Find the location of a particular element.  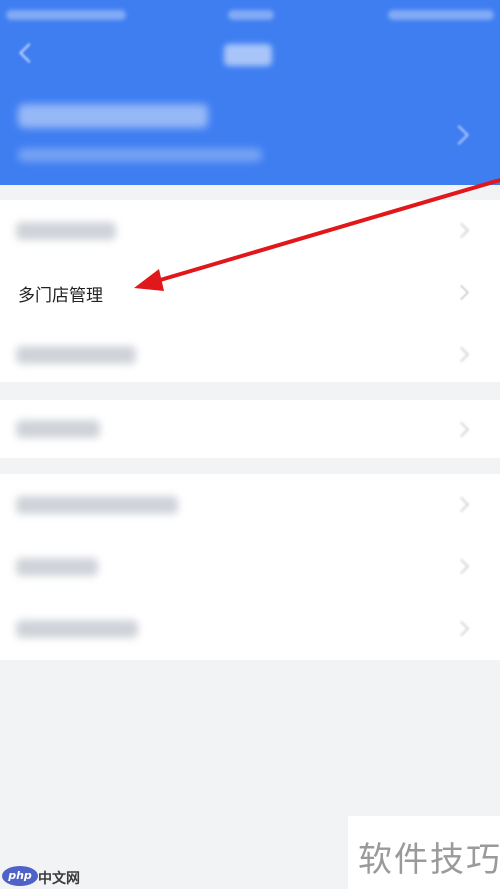

menu-item-multi-store: 多门店管理 is located at coordinates (250, 293).